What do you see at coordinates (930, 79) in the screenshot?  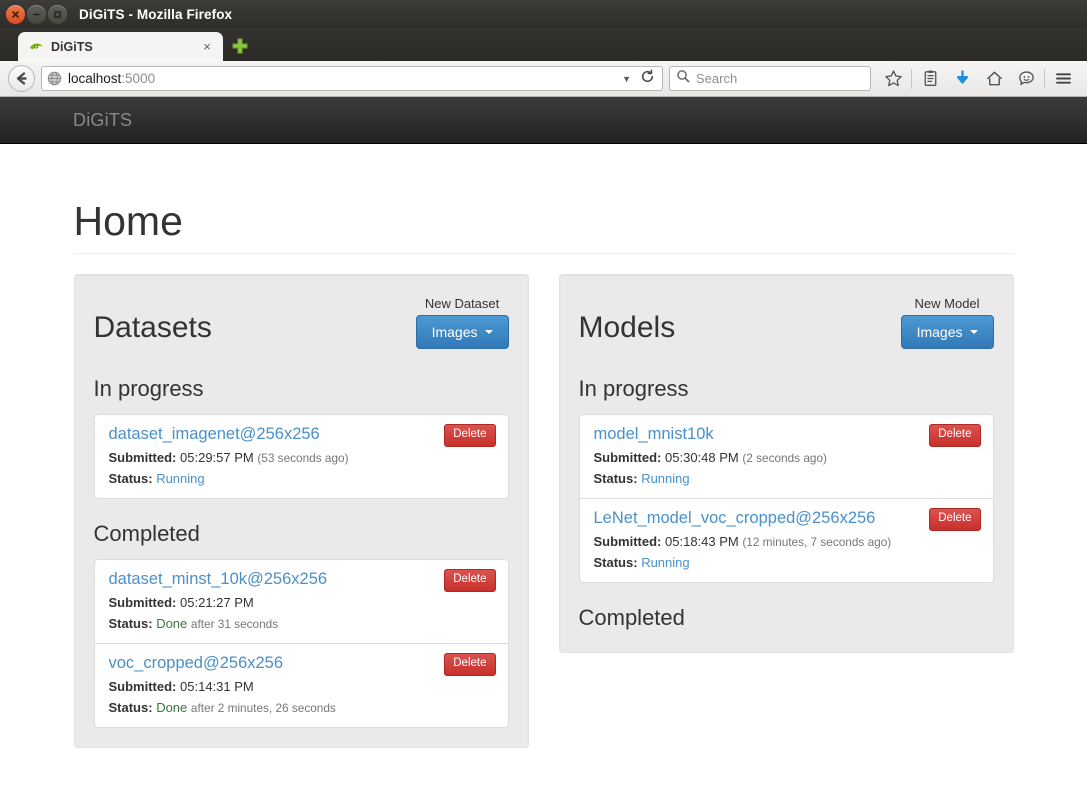 I see `library-icon` at bounding box center [930, 79].